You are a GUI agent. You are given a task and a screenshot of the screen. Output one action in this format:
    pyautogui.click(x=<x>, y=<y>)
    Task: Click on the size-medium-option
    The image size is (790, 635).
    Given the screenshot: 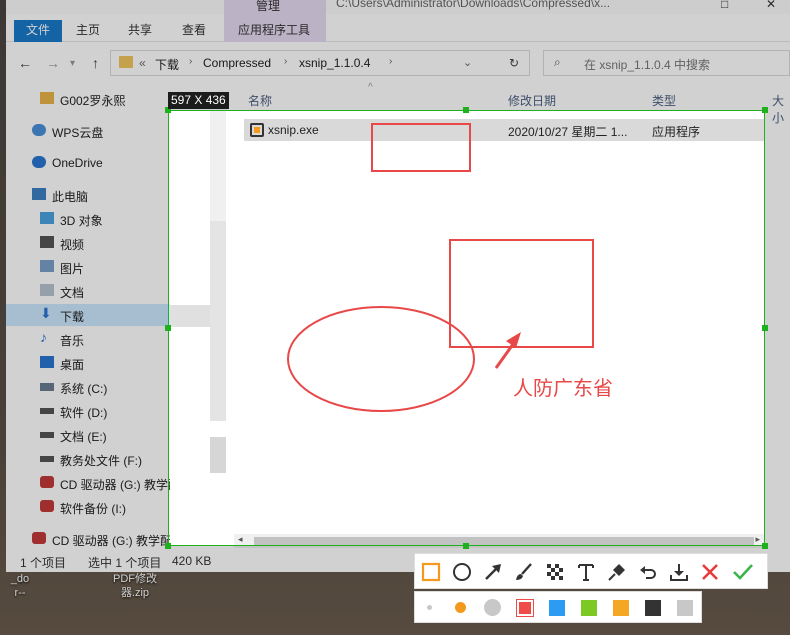 What is the action you would take?
    pyautogui.click(x=460, y=607)
    